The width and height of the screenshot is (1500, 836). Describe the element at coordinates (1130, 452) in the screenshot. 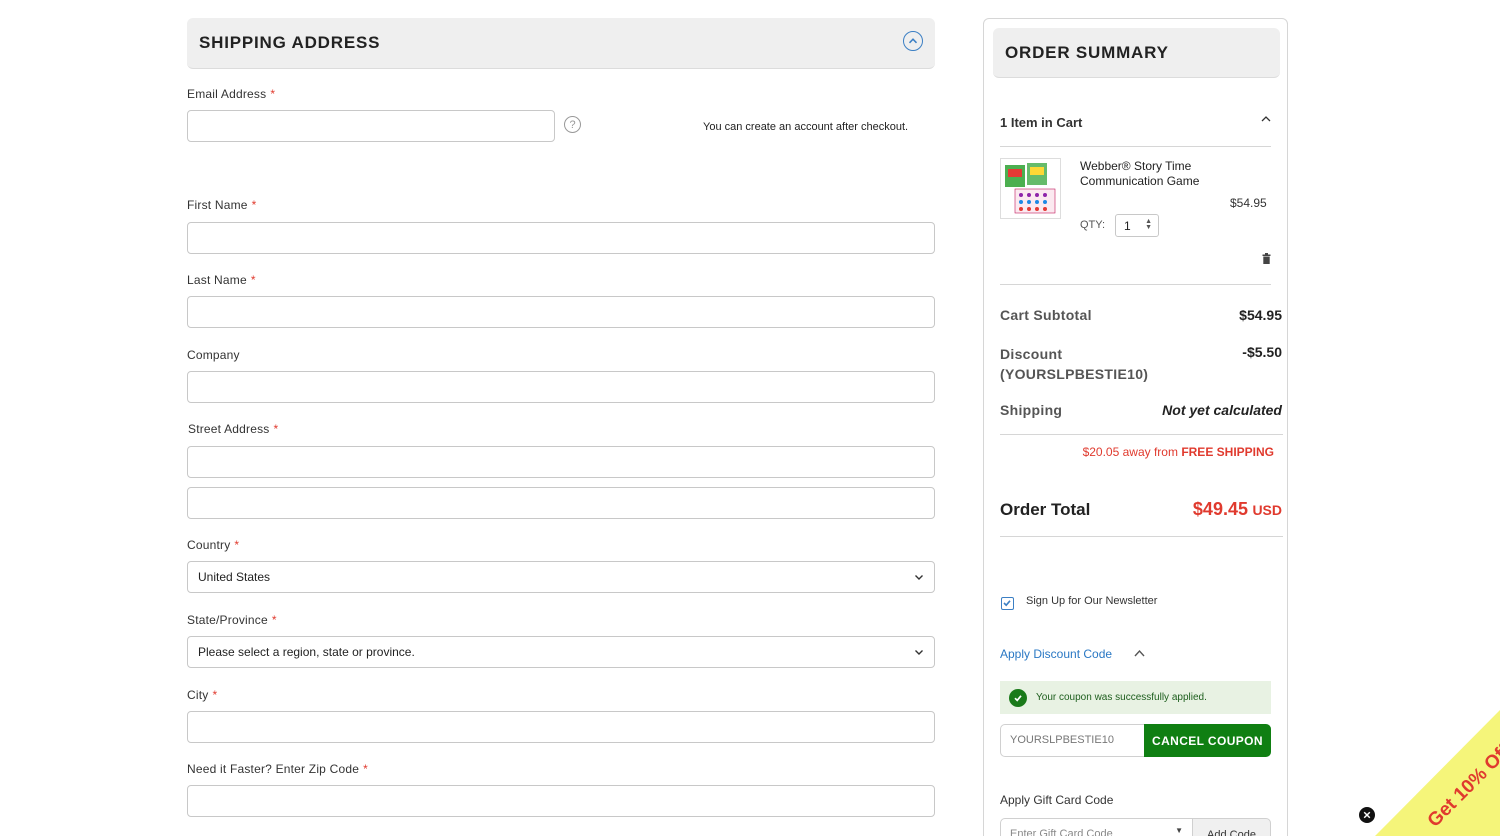

I see `free-shipping-amount: $20.05 away from` at that location.